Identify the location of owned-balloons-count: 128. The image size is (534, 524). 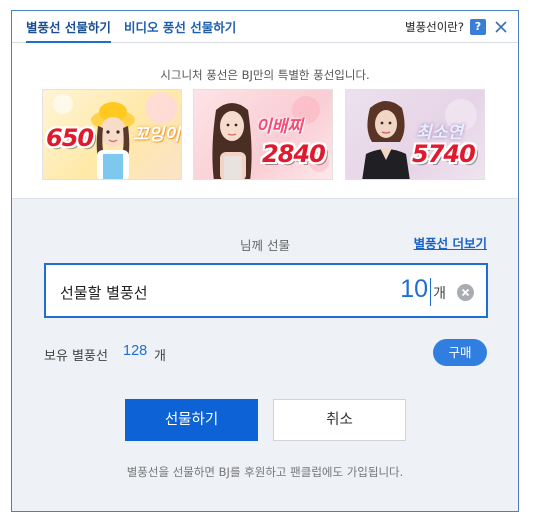
(135, 351).